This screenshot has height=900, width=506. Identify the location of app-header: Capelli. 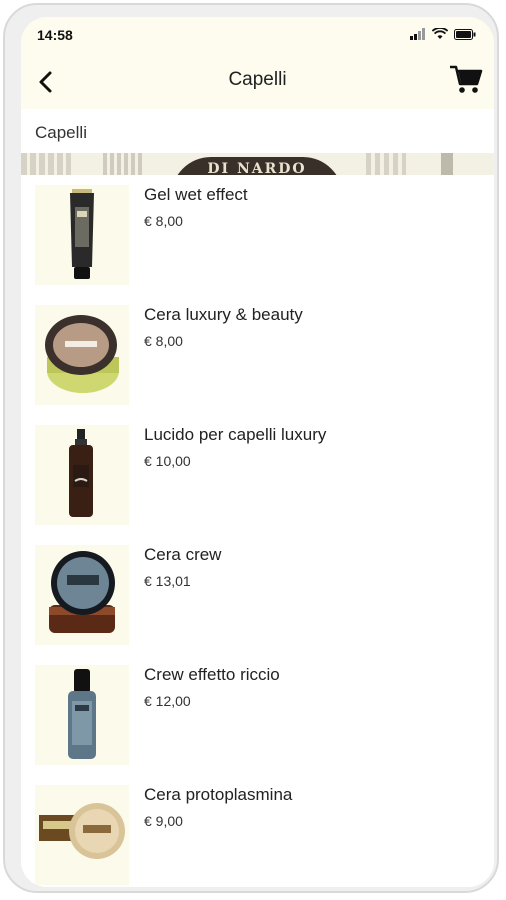
(257, 81).